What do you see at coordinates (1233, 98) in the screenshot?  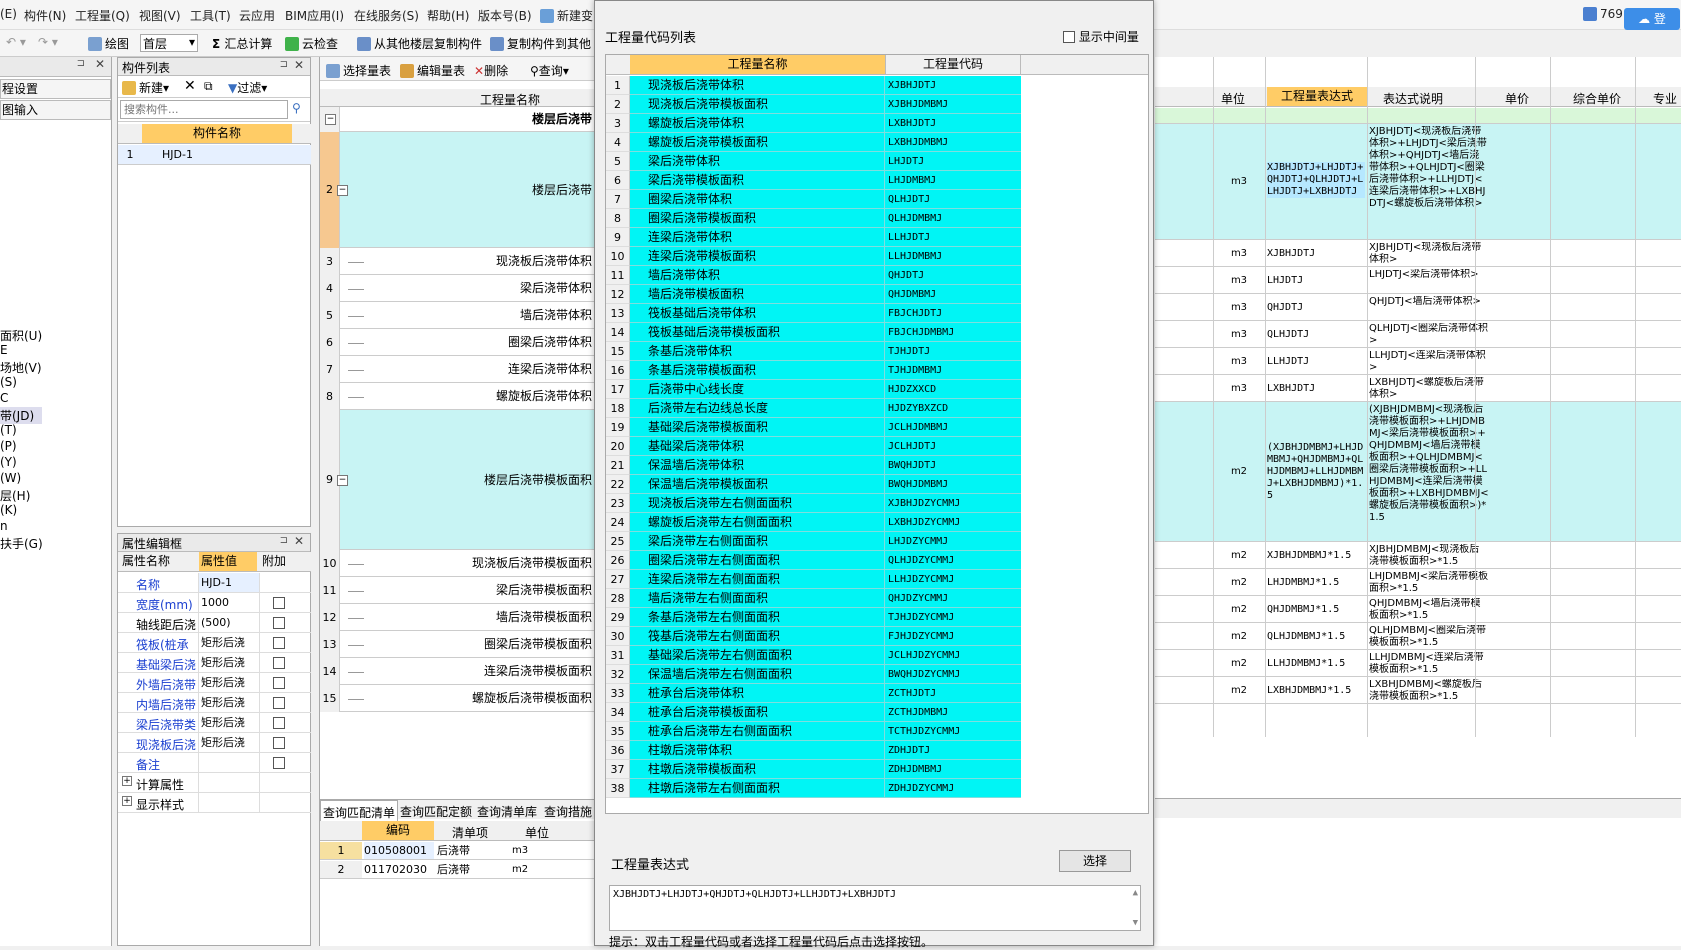 I see `column-header-unit: 单位` at bounding box center [1233, 98].